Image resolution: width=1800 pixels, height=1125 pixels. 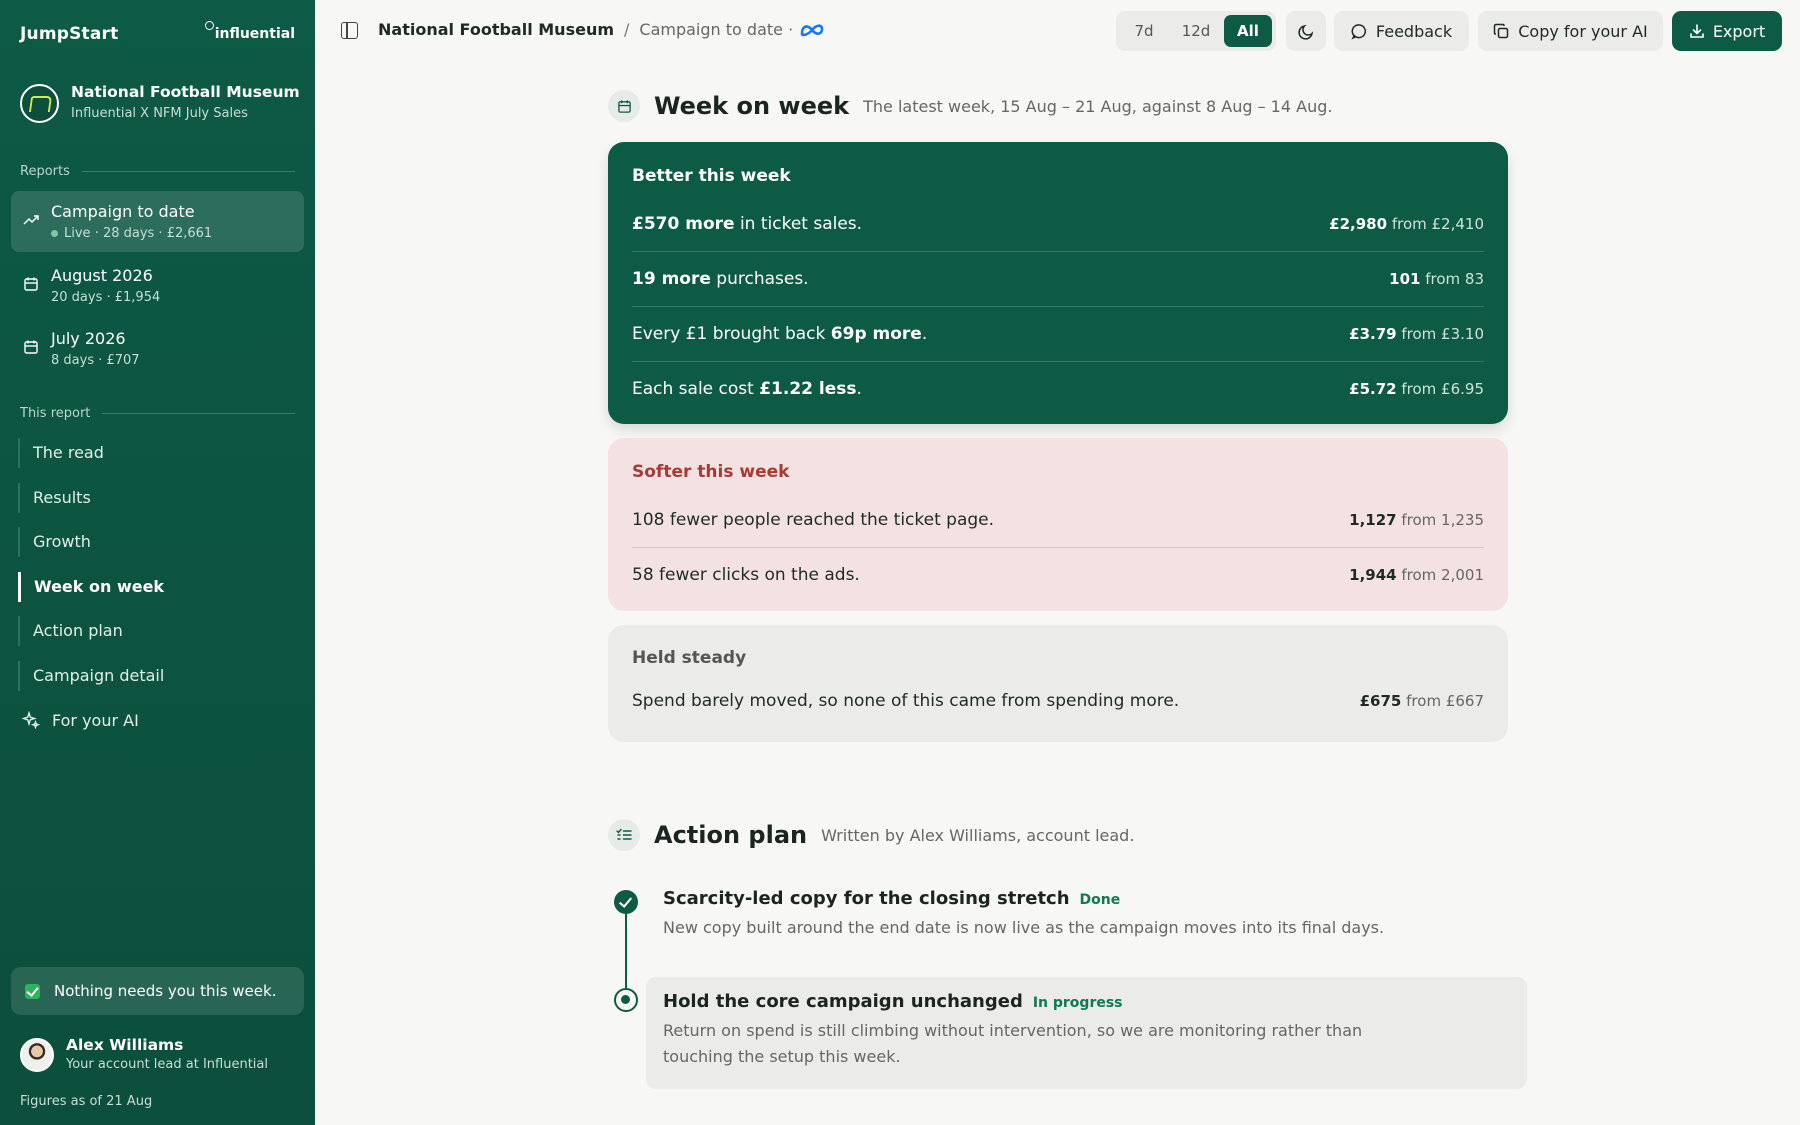 What do you see at coordinates (746, 575) in the screenshot?
I see `metric-text: 58 fewer clicks on the ads.` at bounding box center [746, 575].